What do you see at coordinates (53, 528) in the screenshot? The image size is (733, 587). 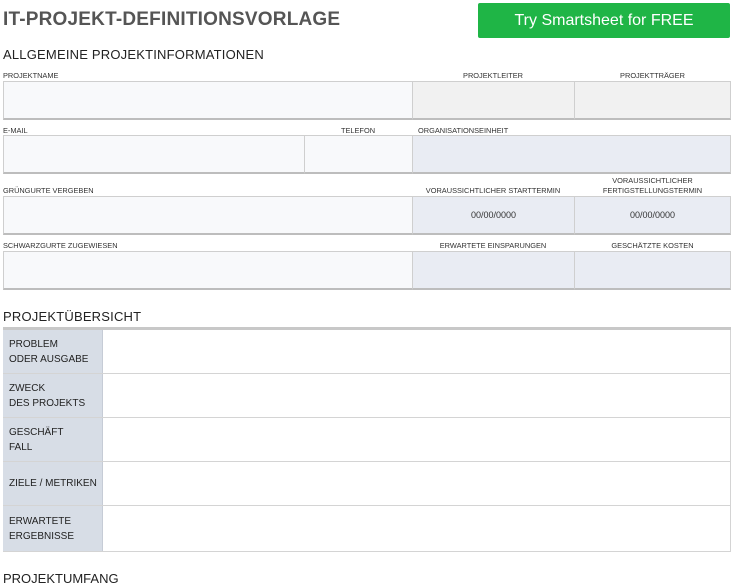 I see `overview-row-label: ERWARTETE ERGEBNISSE` at bounding box center [53, 528].